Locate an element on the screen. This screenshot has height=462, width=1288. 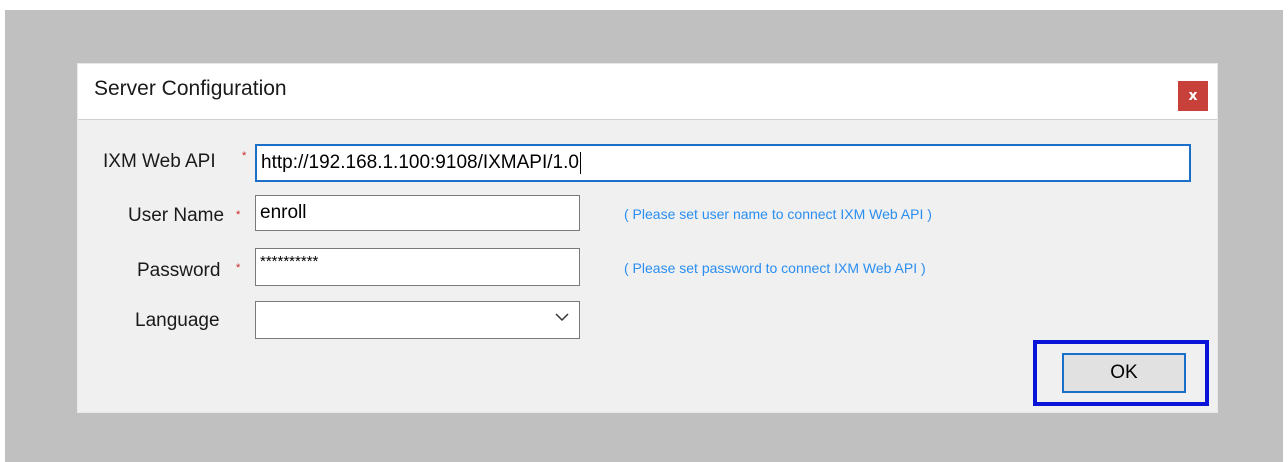
ok-button: OK is located at coordinates (1124, 373).